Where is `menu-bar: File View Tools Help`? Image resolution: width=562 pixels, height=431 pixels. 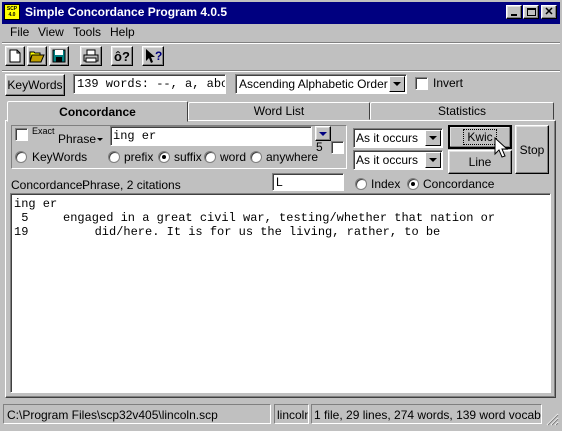
menu-bar: File View Tools Help is located at coordinates (281, 33).